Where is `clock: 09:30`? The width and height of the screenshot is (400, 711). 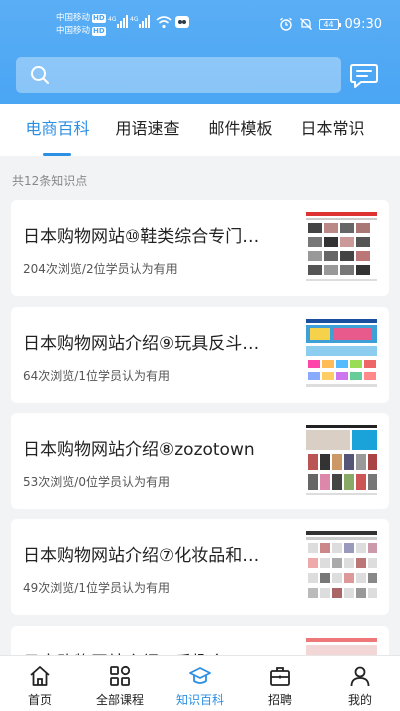 clock: 09:30 is located at coordinates (363, 24).